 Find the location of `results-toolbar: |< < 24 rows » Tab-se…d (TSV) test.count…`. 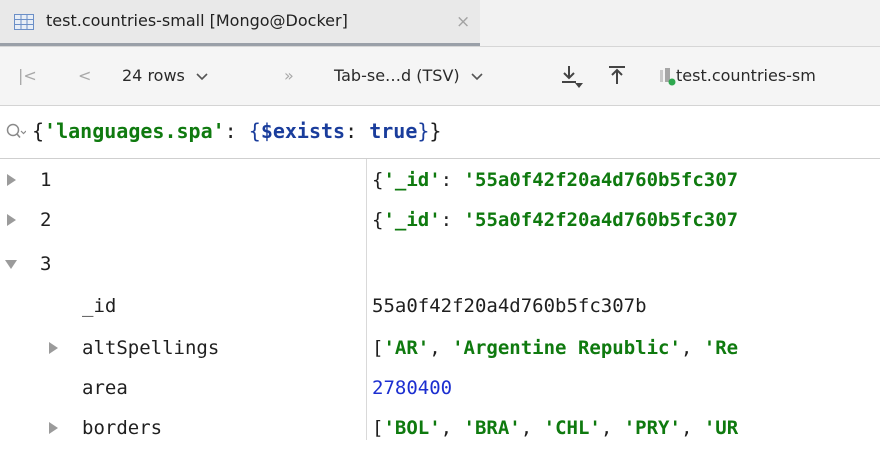

results-toolbar: |< < 24 rows » Tab-se…d (TSV) test.count… is located at coordinates (440, 76).